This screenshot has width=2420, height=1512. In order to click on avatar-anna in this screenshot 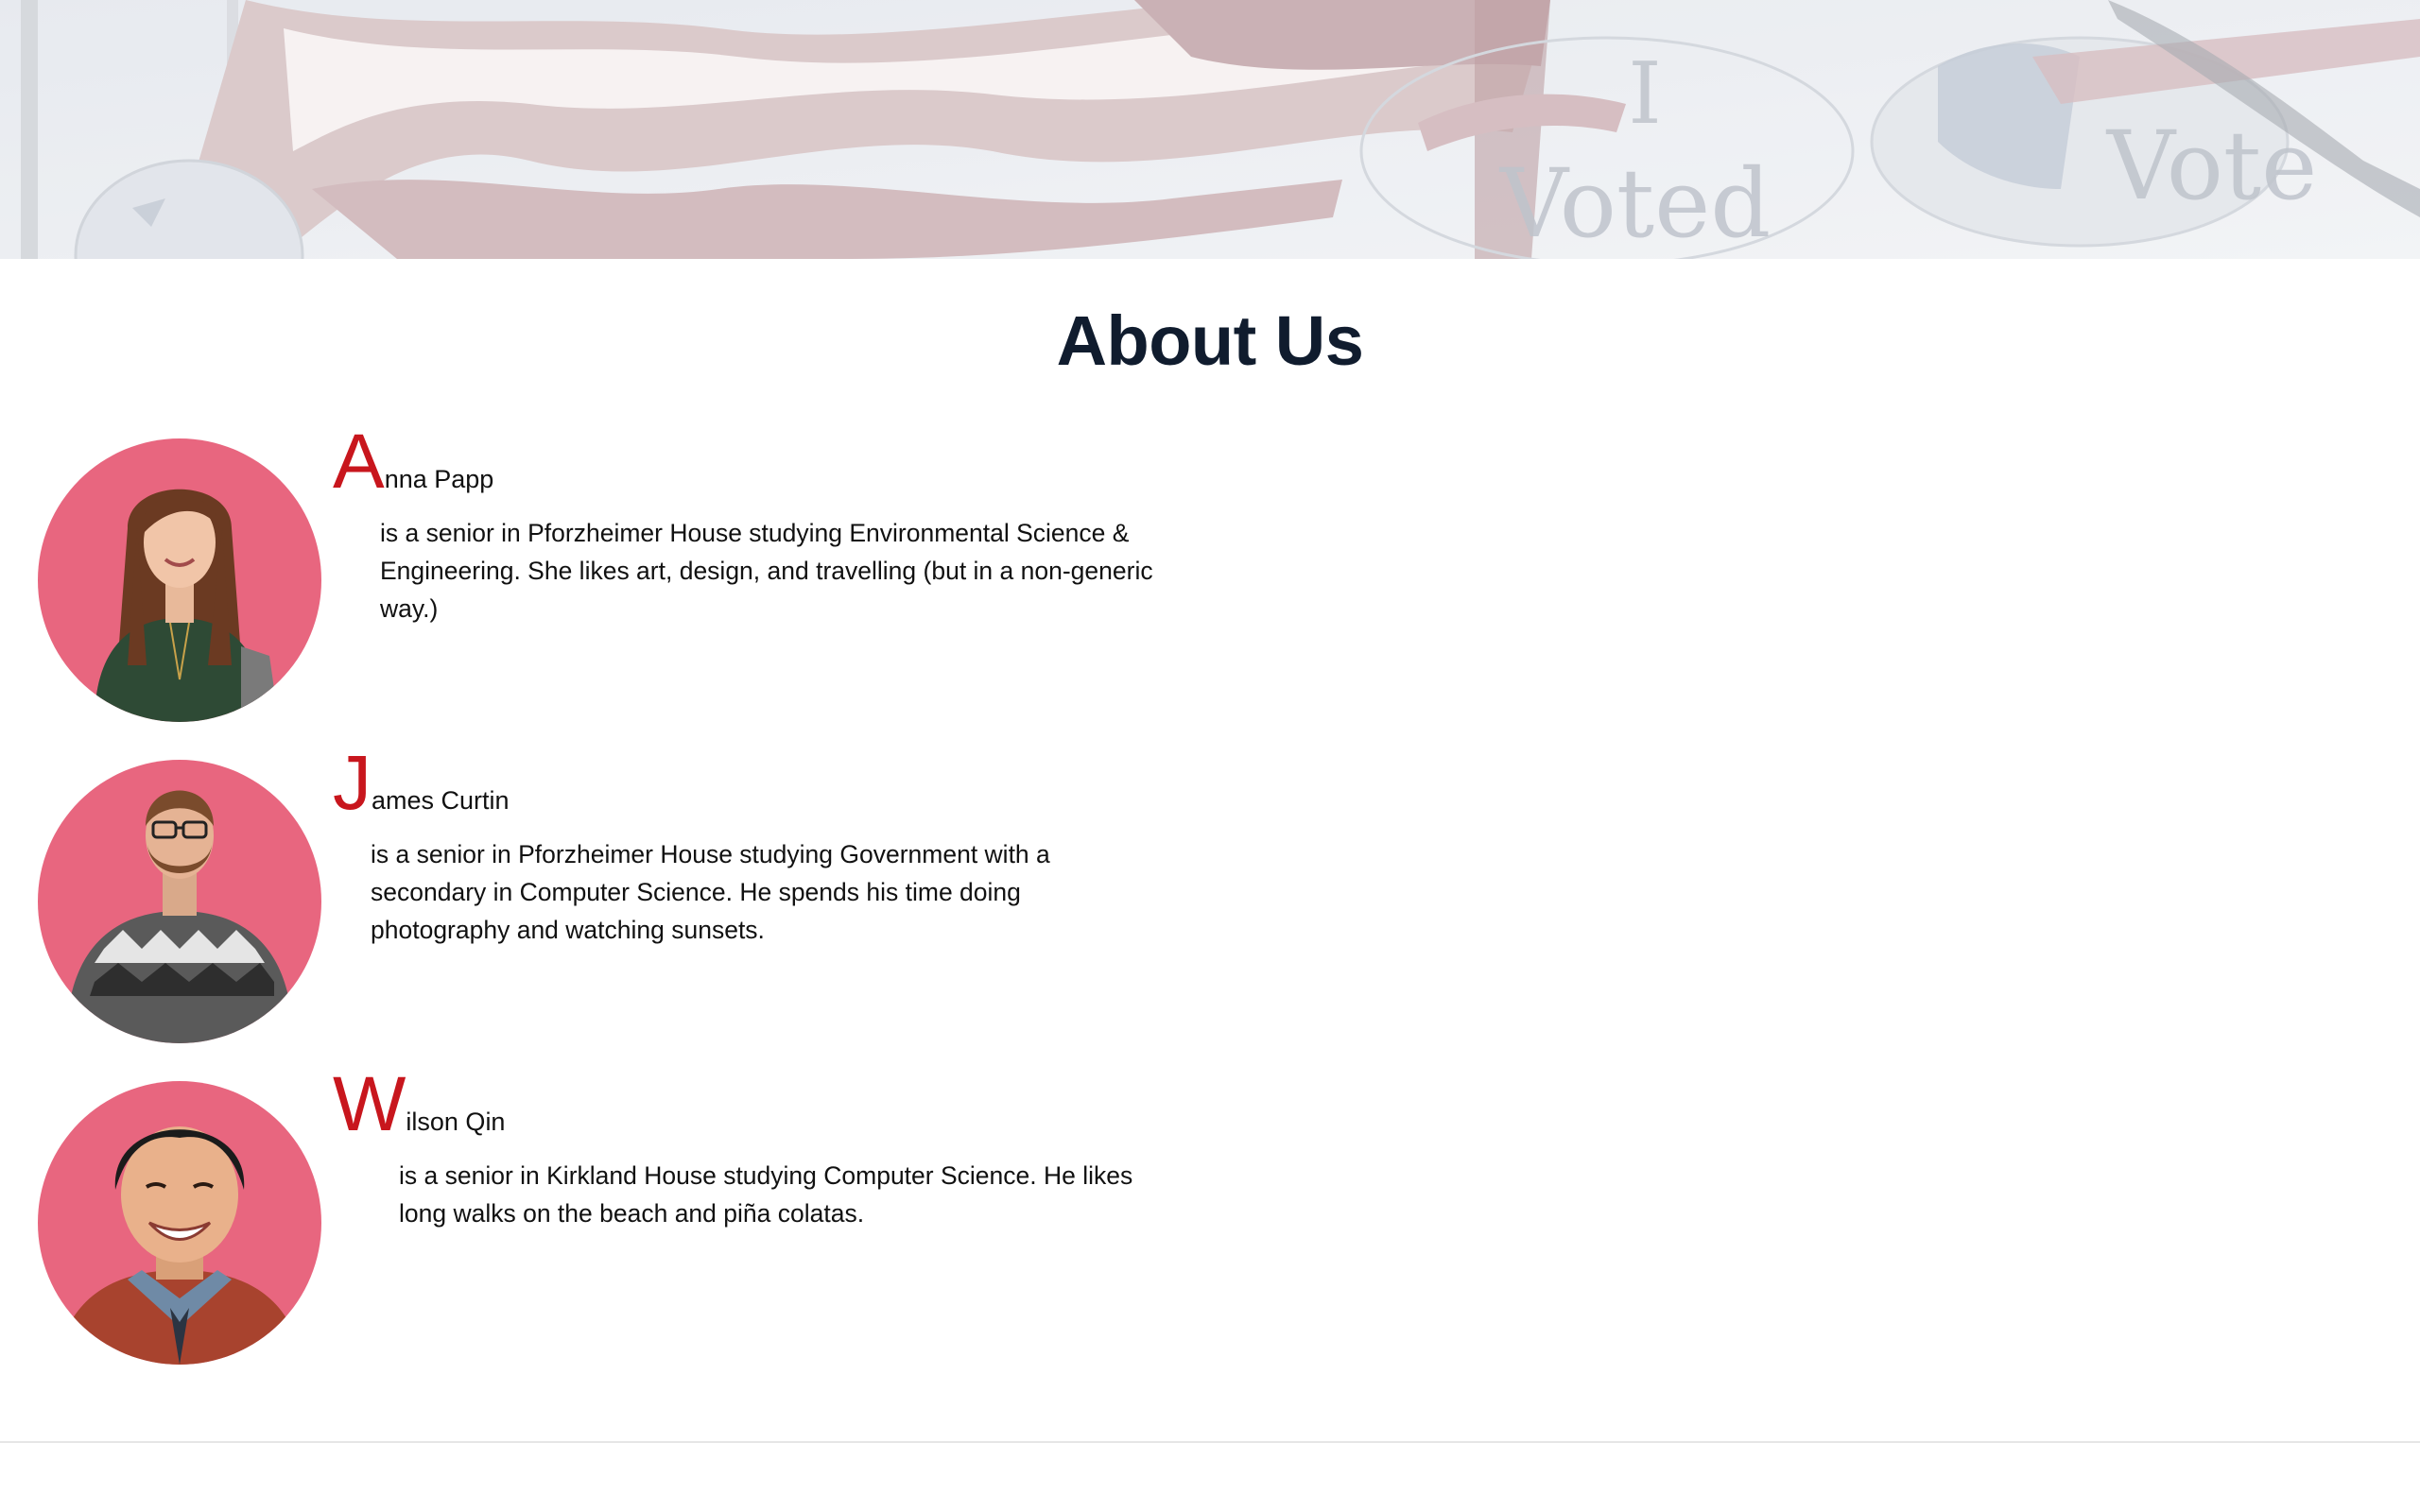, I will do `click(179, 580)`.